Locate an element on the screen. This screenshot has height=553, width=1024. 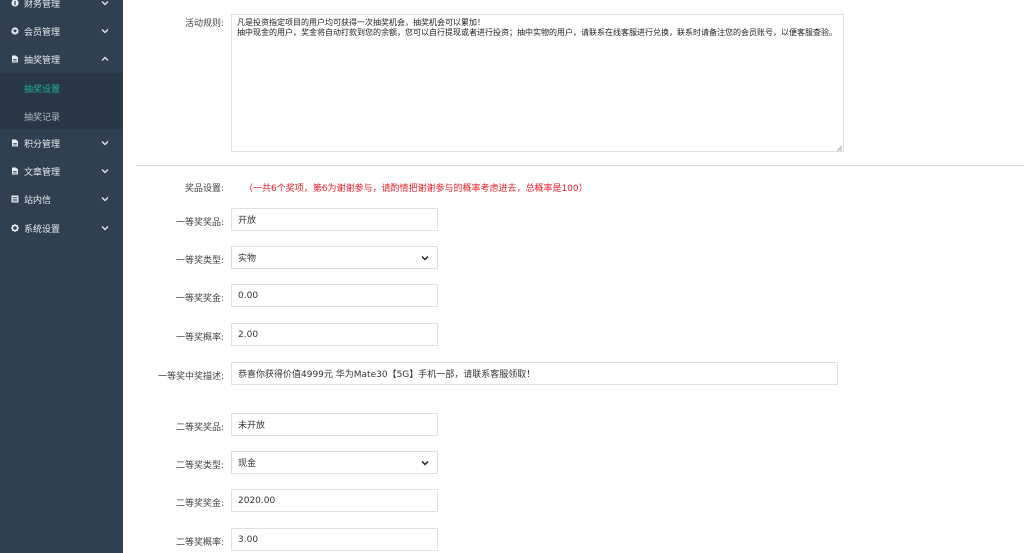
second-prize-label: 二等奖奖品: is located at coordinates (199, 428).